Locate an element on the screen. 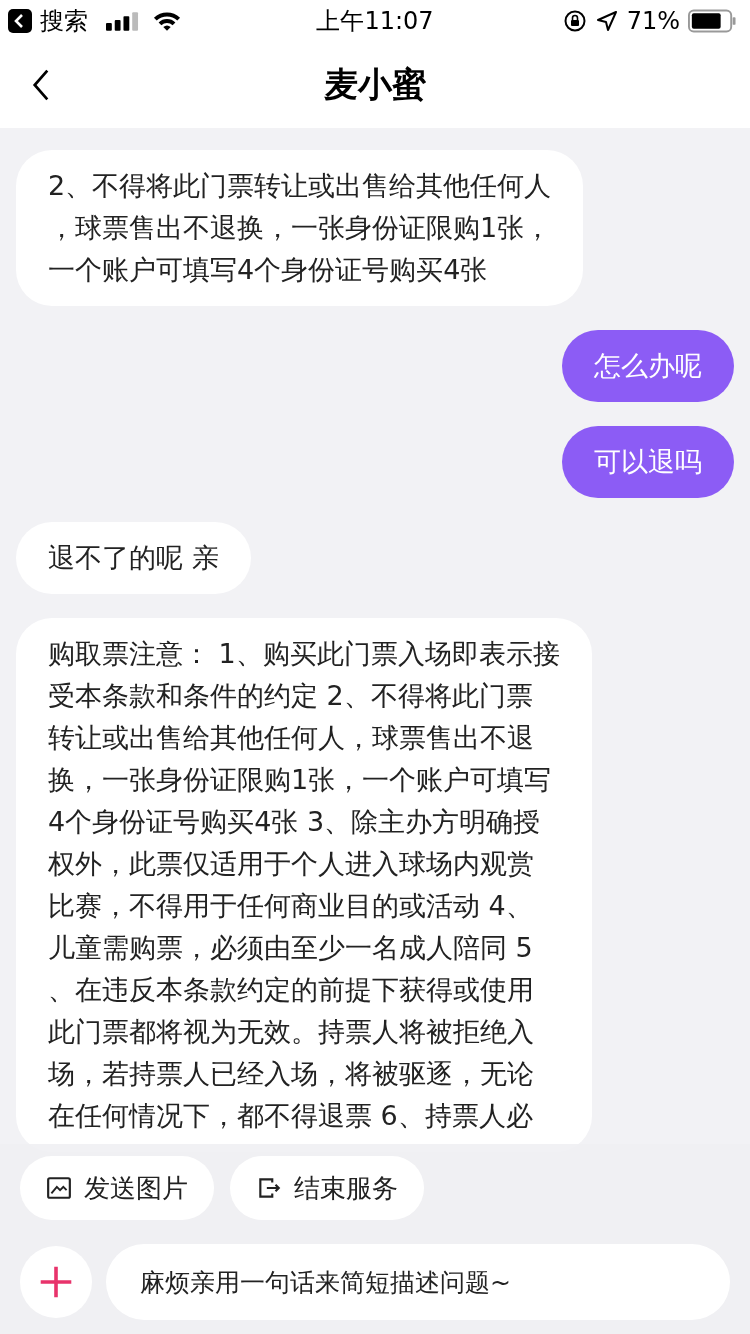 This screenshot has width=750, height=1334. back-app-label: 搜索 is located at coordinates (64, 21).